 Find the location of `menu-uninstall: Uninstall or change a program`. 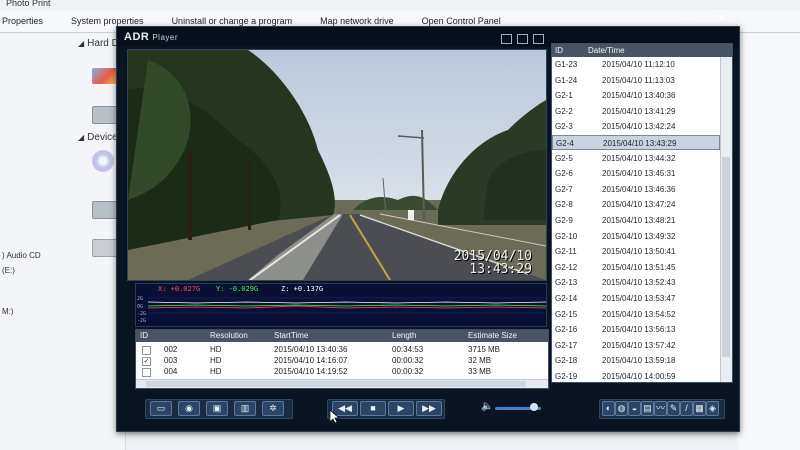

menu-uninstall: Uninstall or change a program is located at coordinates (231, 21).